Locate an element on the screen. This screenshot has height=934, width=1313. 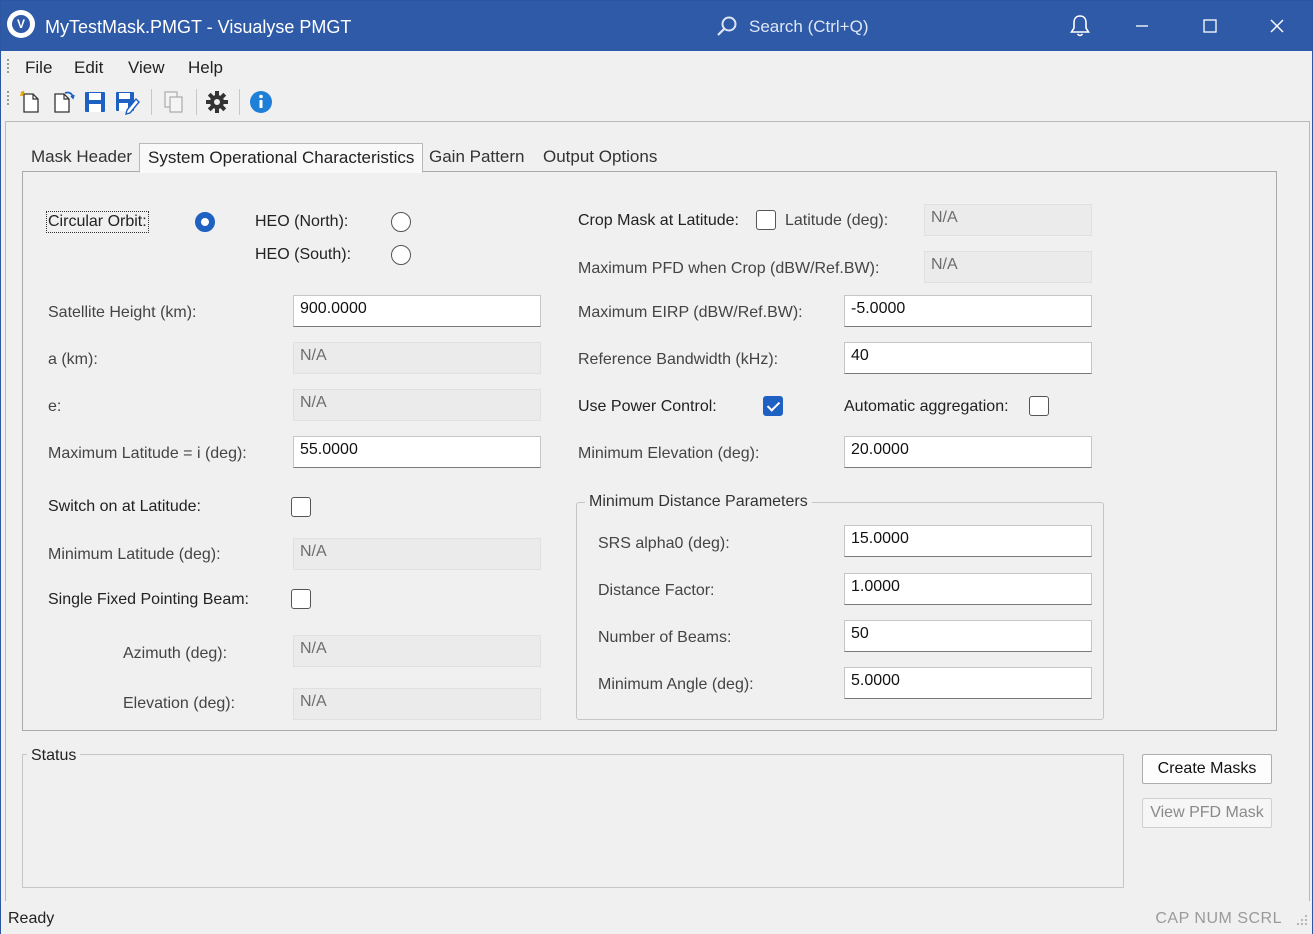
heo-north-radio is located at coordinates (401, 222).